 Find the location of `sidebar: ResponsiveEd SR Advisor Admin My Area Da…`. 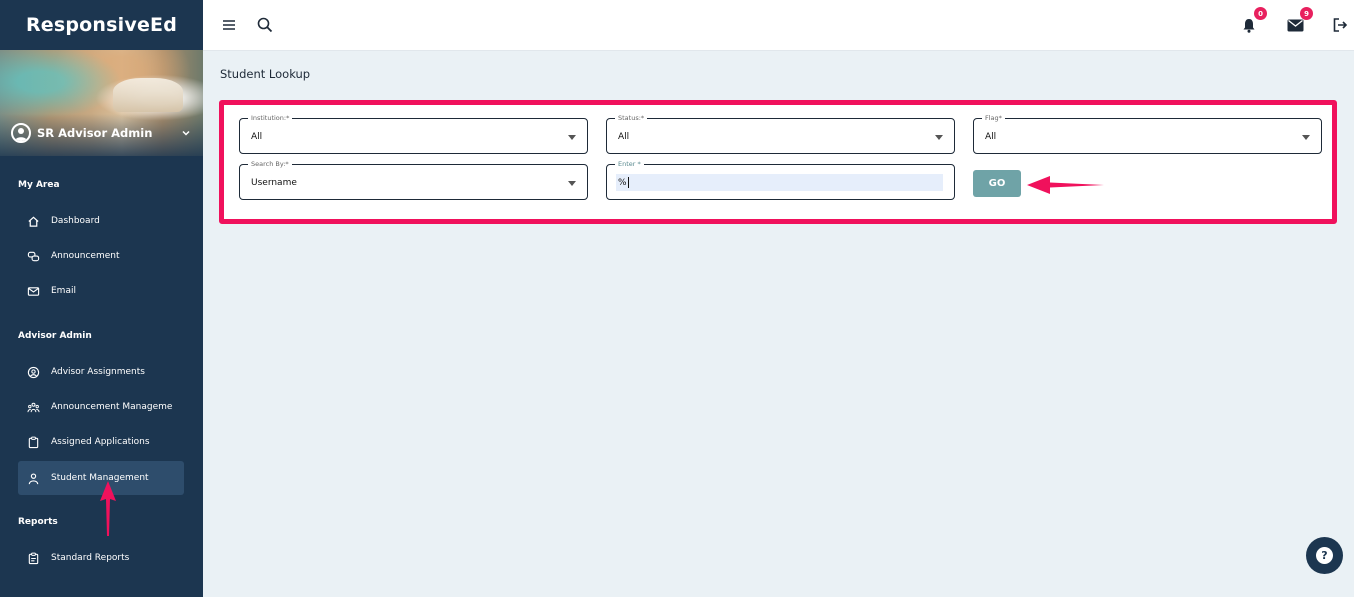

sidebar: ResponsiveEd SR Advisor Admin My Area Da… is located at coordinates (101, 298).